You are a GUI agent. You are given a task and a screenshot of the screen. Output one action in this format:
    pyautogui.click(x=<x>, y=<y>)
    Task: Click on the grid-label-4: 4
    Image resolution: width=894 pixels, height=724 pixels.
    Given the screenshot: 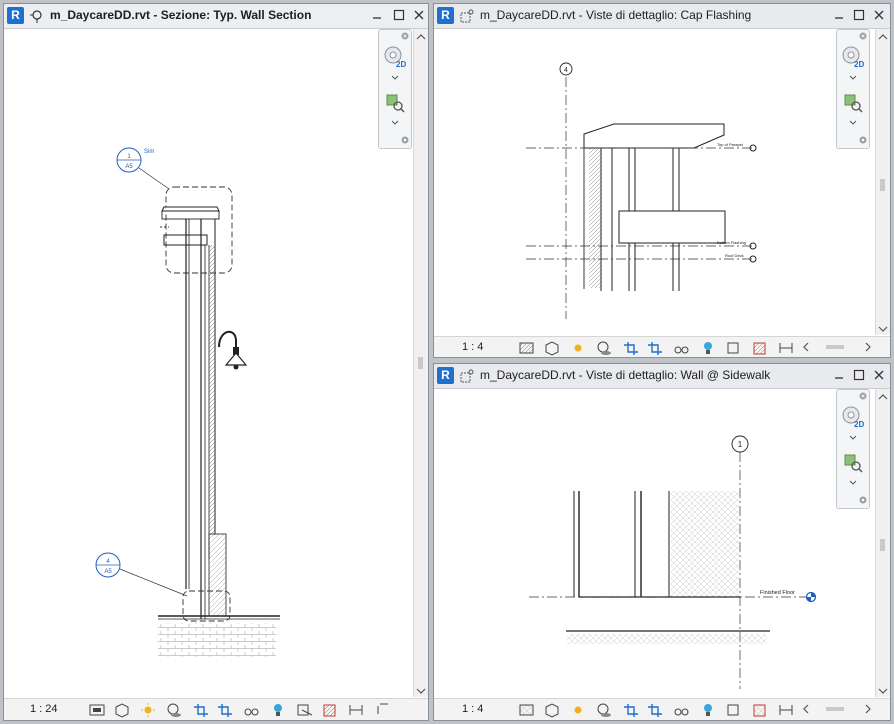 What is the action you would take?
    pyautogui.click(x=566, y=70)
    